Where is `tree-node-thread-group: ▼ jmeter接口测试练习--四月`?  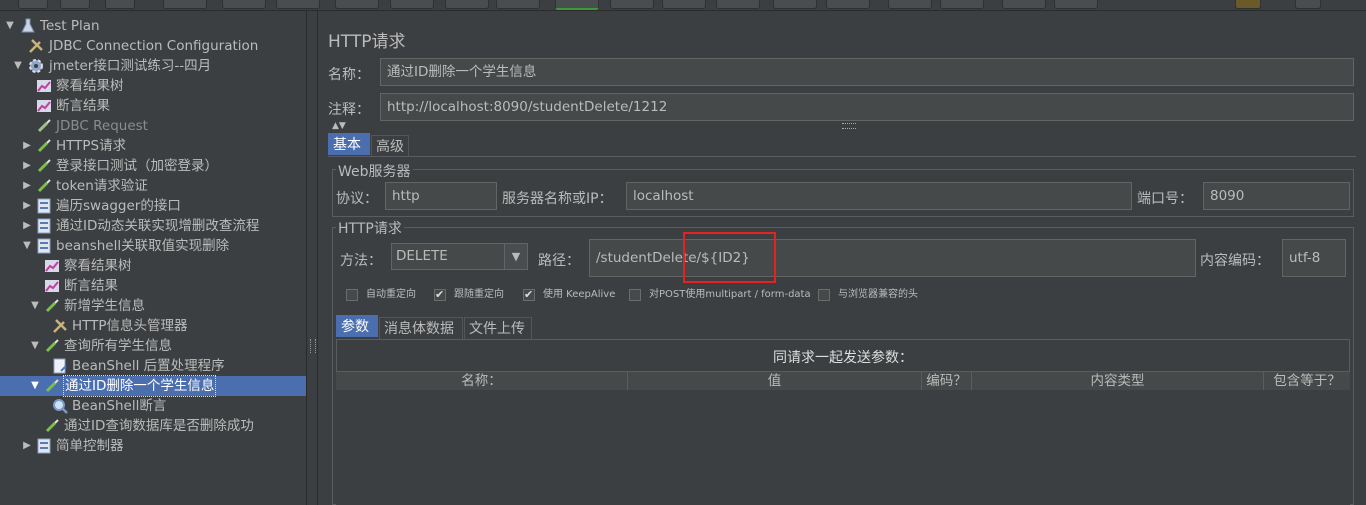 tree-node-thread-group: ▼ jmeter接口测试练习--四月 is located at coordinates (153, 66).